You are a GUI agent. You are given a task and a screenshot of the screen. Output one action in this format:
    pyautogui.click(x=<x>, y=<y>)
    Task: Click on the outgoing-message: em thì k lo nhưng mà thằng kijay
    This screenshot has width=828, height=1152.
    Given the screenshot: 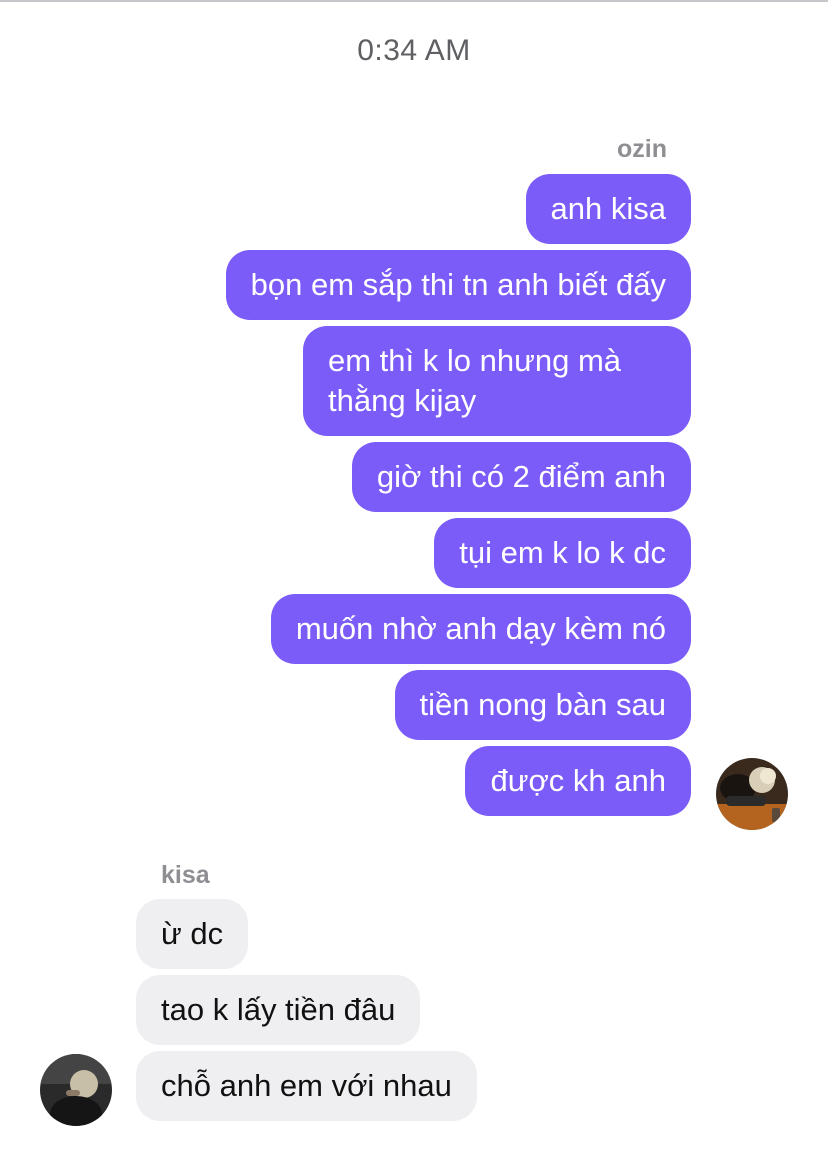 What is the action you would take?
    pyautogui.click(x=497, y=381)
    